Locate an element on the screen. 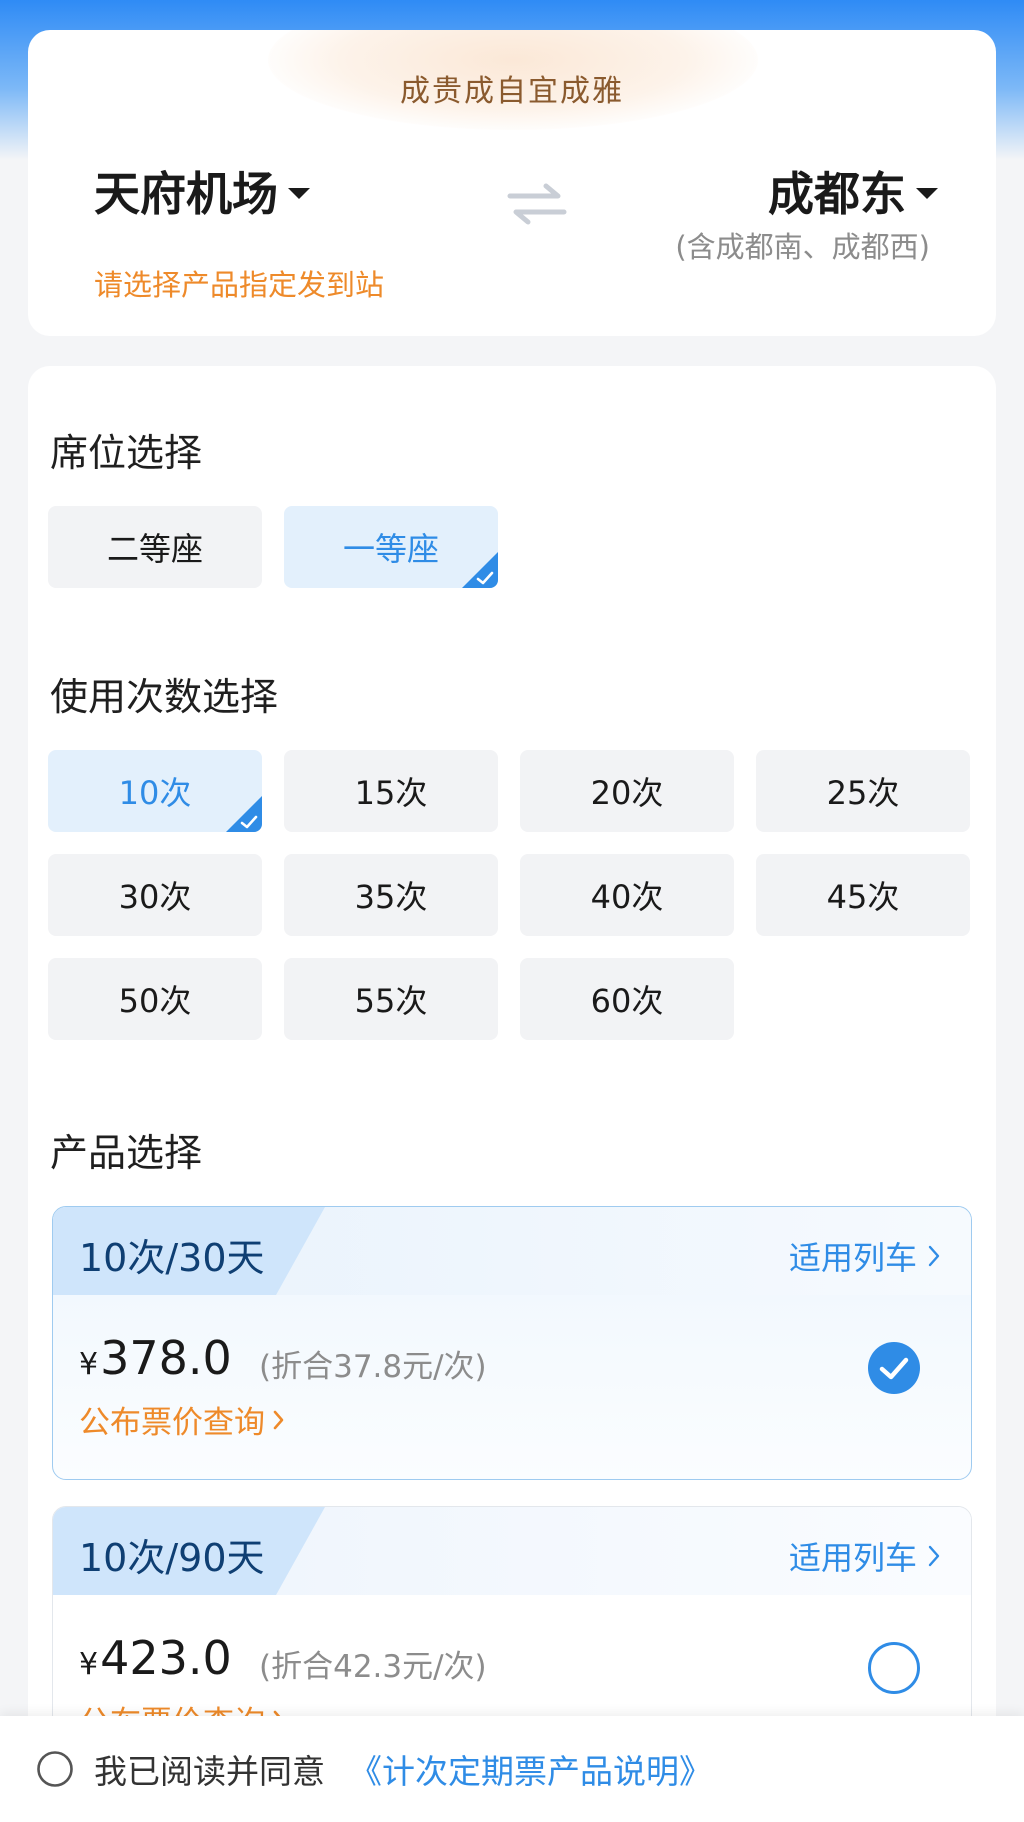 The image size is (1024, 1822). usage-section-title: 使用次数选择 is located at coordinates (164, 697).